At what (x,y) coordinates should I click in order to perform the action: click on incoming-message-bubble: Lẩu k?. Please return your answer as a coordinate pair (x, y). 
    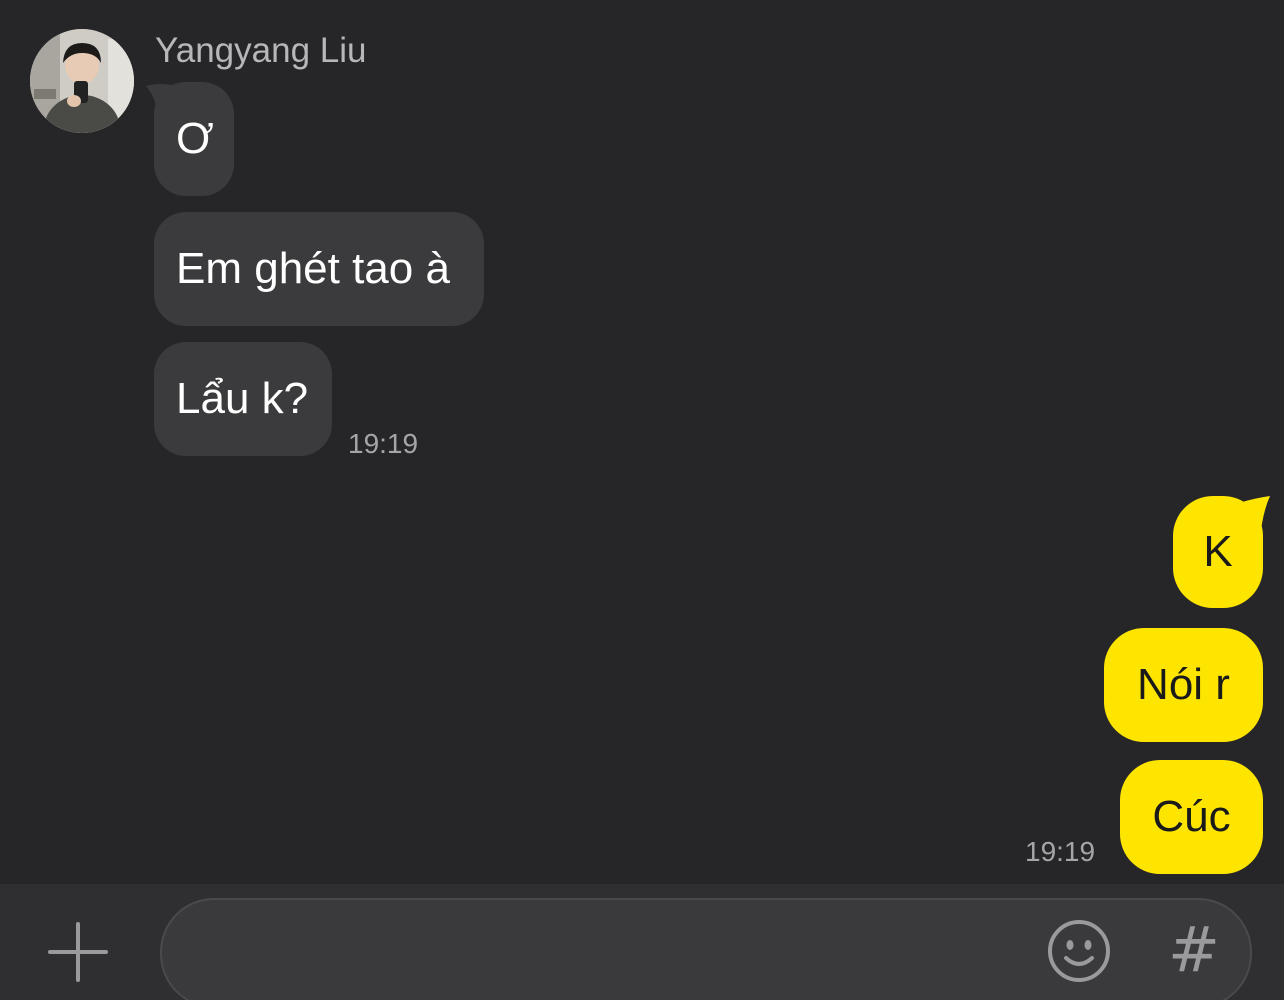
    Looking at the image, I should click on (243, 399).